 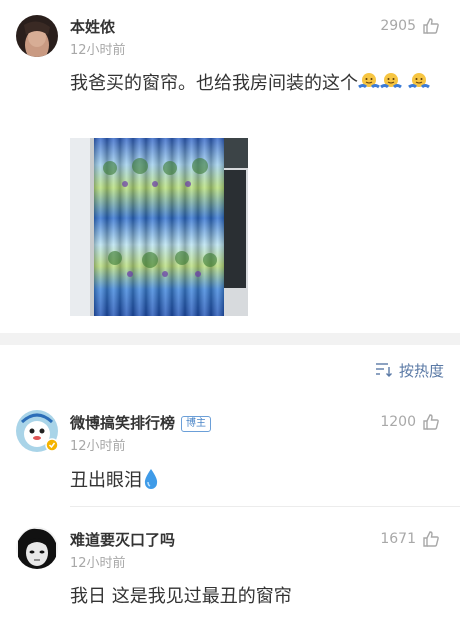 I want to click on author-badge: 博主, so click(x=196, y=424).